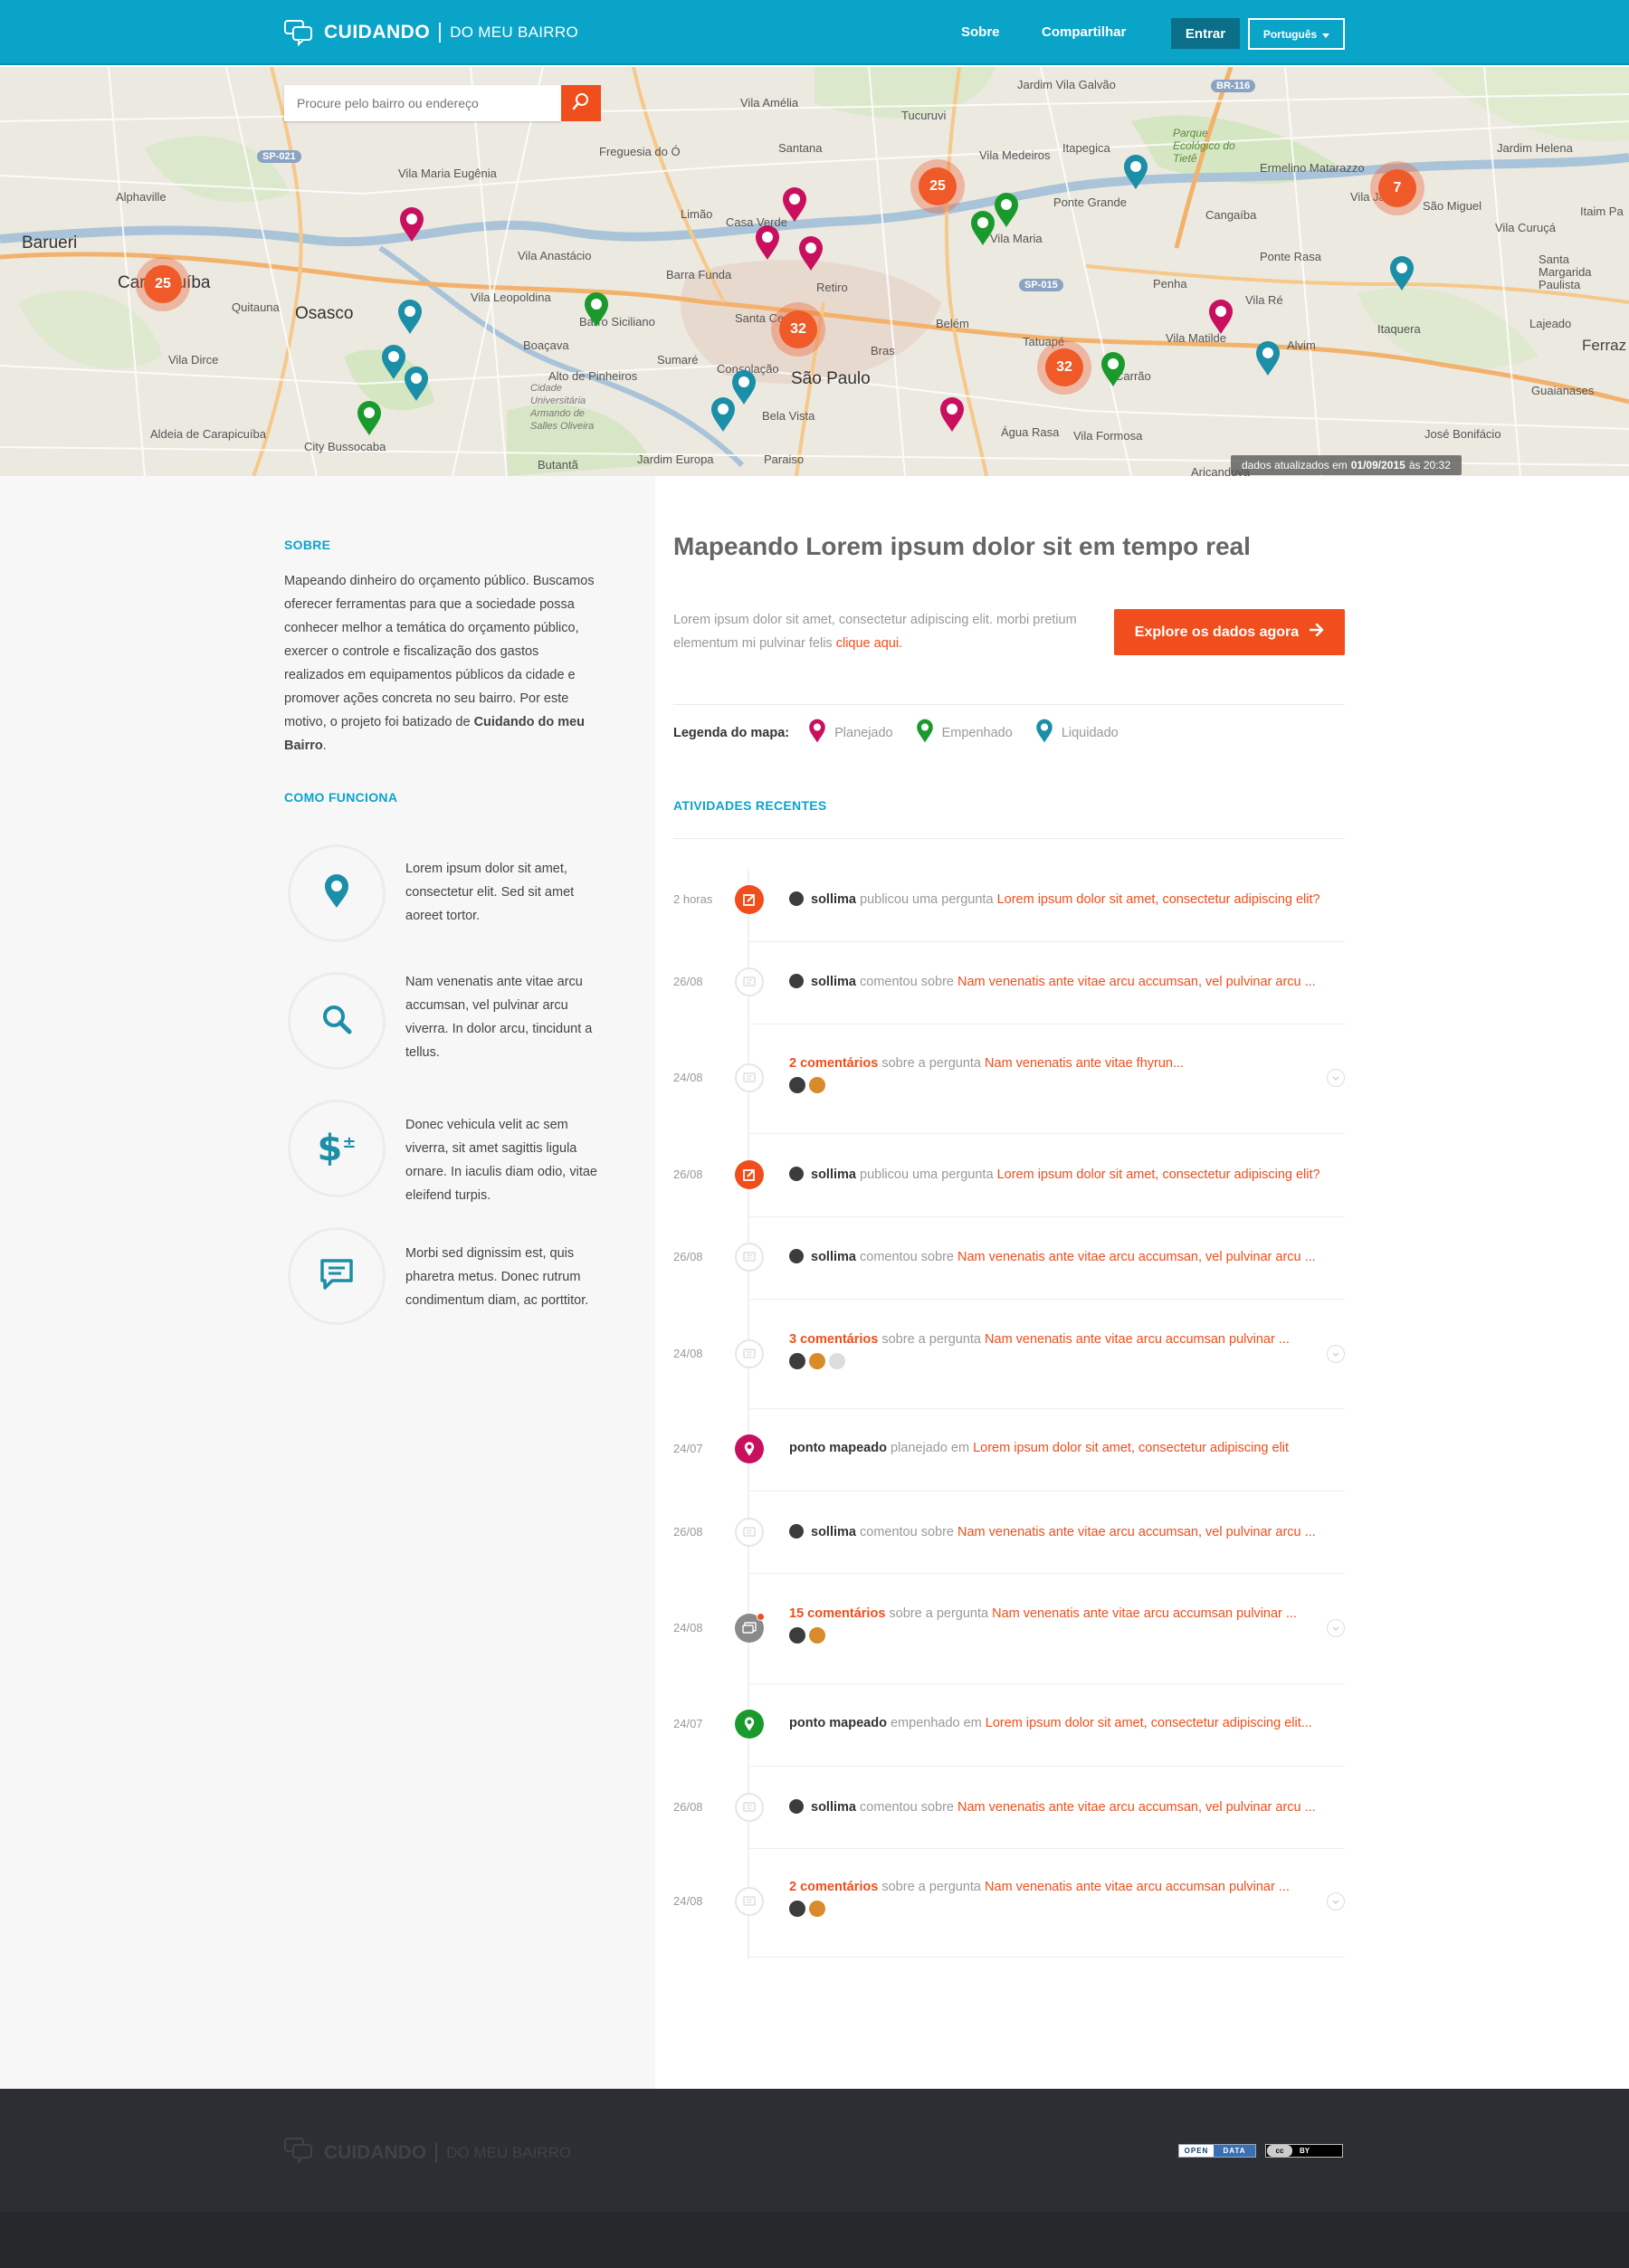  I want to click on map-label: Vila Maria, so click(1016, 238).